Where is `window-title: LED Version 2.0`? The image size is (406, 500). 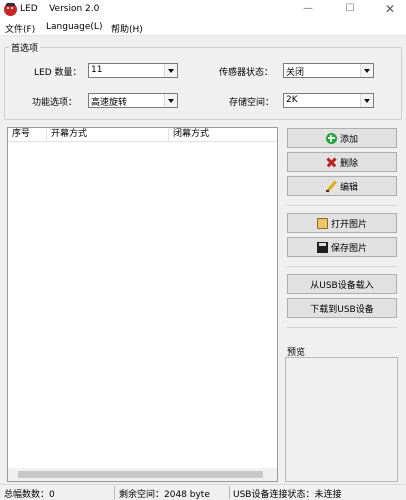 window-title: LED Version 2.0 is located at coordinates (60, 9).